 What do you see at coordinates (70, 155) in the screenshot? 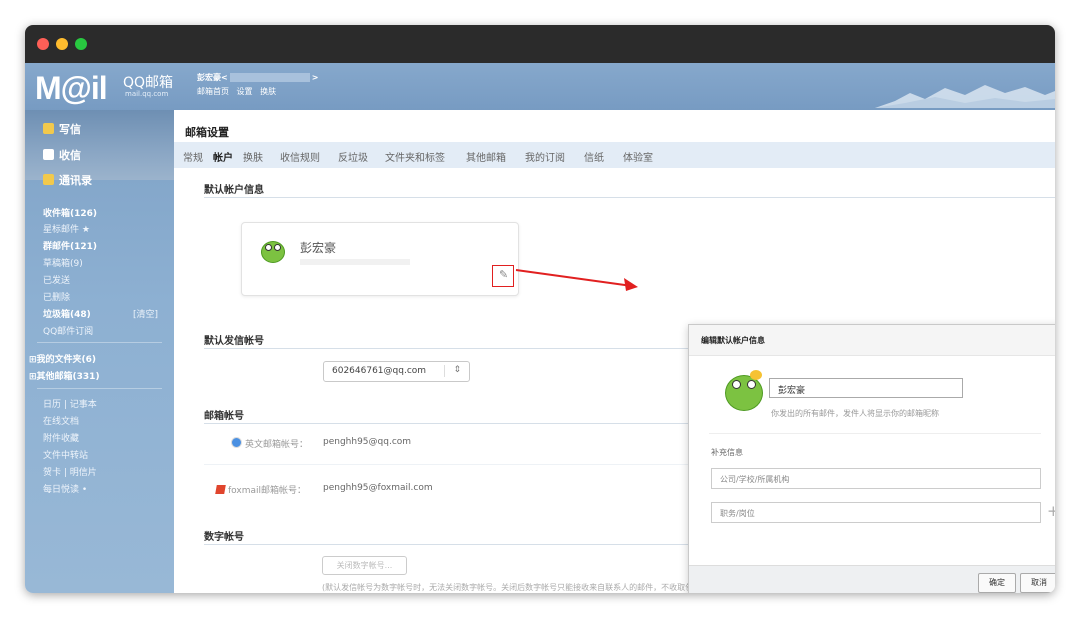
I see `receive-label: 收信` at bounding box center [70, 155].